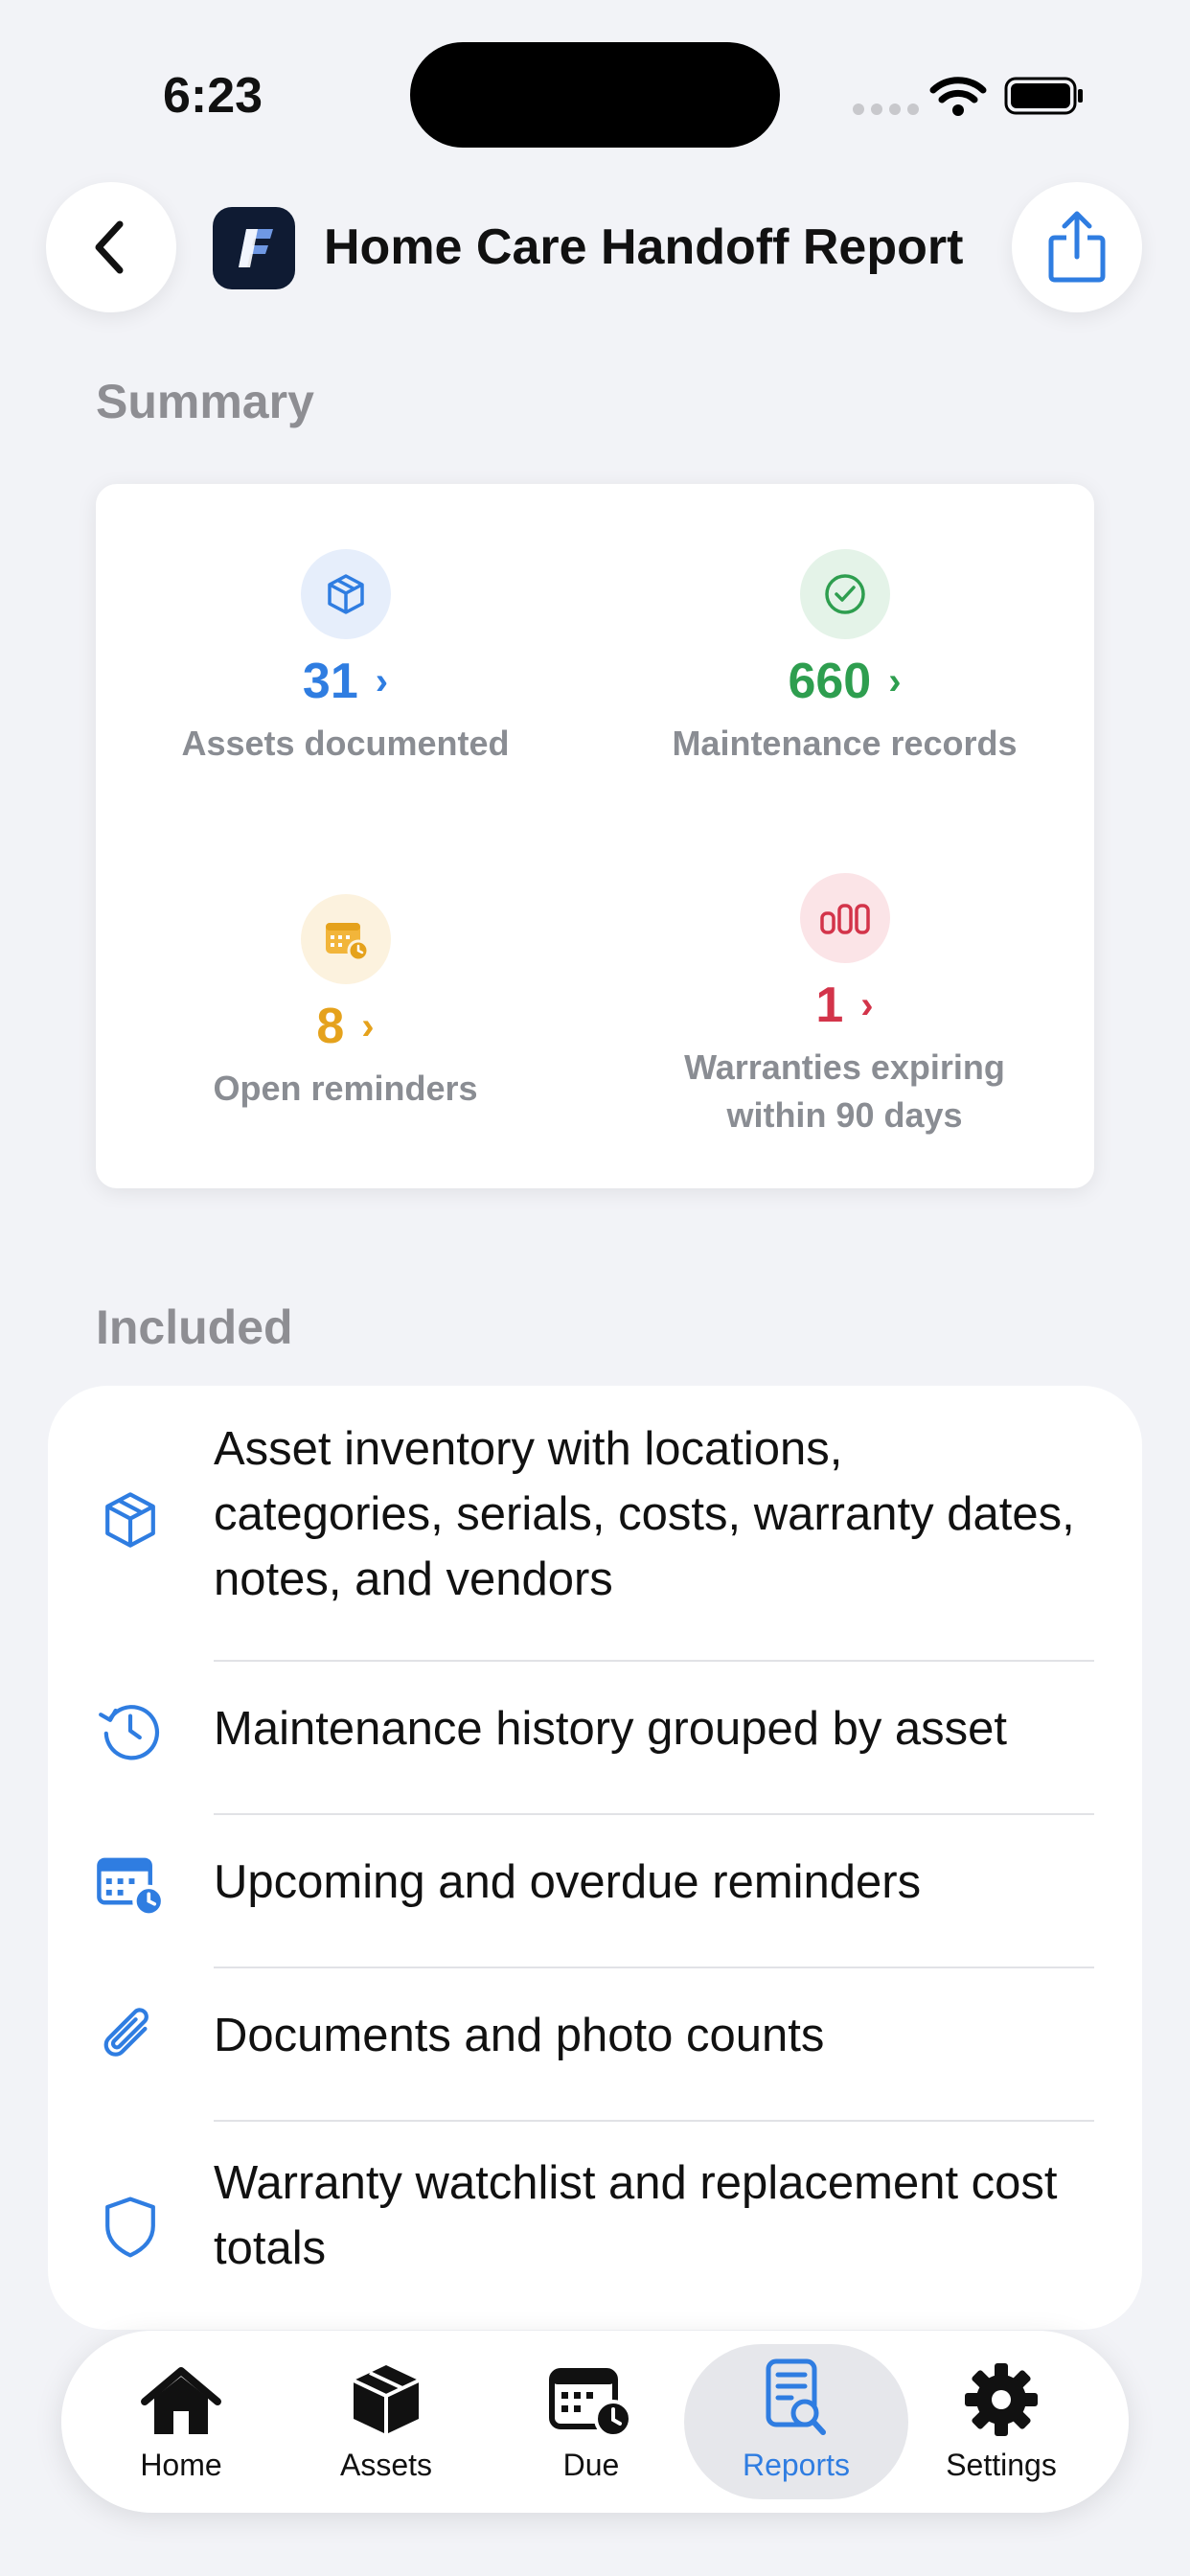 This screenshot has width=1190, height=2576. What do you see at coordinates (844, 1091) in the screenshot?
I see `stat-label: Warranties expiring within 90 days` at bounding box center [844, 1091].